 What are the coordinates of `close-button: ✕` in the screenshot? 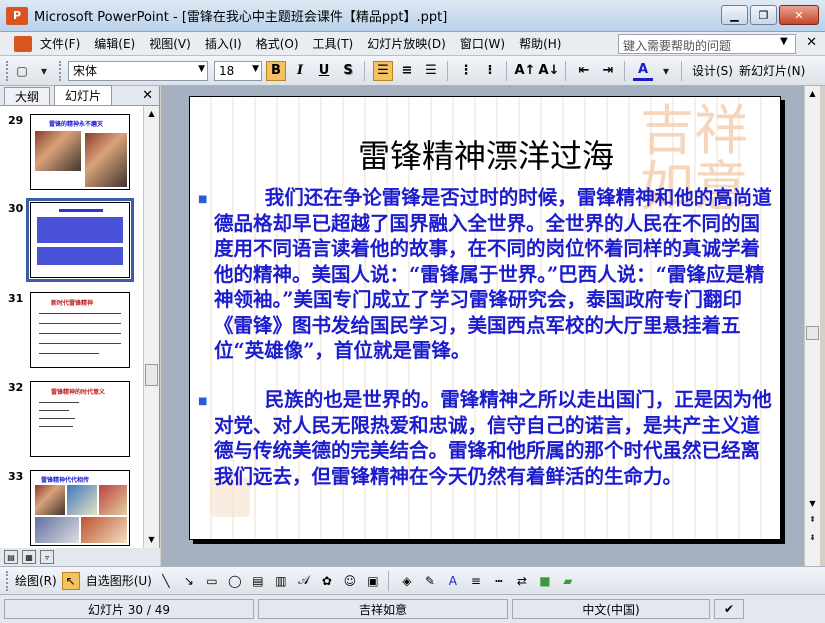 It's located at (799, 15).